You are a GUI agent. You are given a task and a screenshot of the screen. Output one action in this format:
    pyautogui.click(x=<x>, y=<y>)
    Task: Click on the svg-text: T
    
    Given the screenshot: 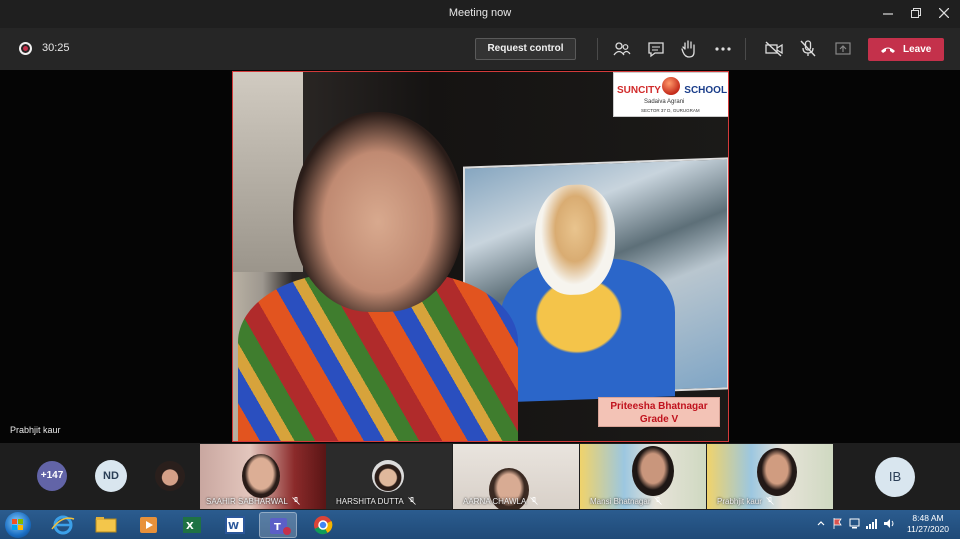 What is the action you would take?
    pyautogui.click(x=277, y=527)
    